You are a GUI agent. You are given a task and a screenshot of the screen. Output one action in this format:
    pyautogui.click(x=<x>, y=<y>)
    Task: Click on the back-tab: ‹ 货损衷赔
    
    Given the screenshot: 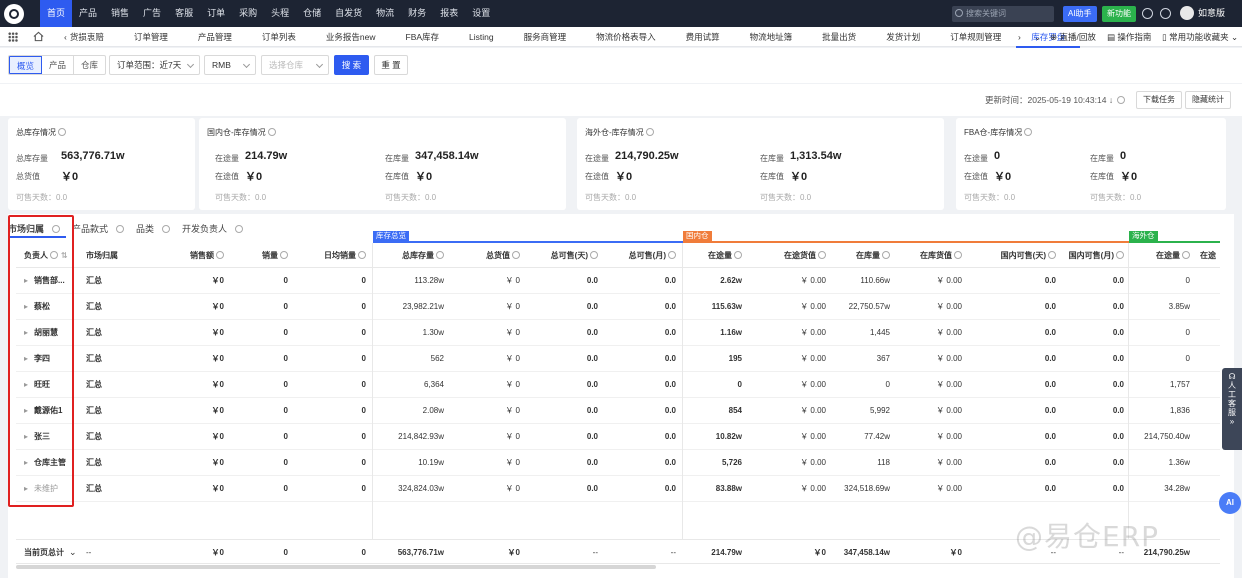 What is the action you would take?
    pyautogui.click(x=85, y=37)
    